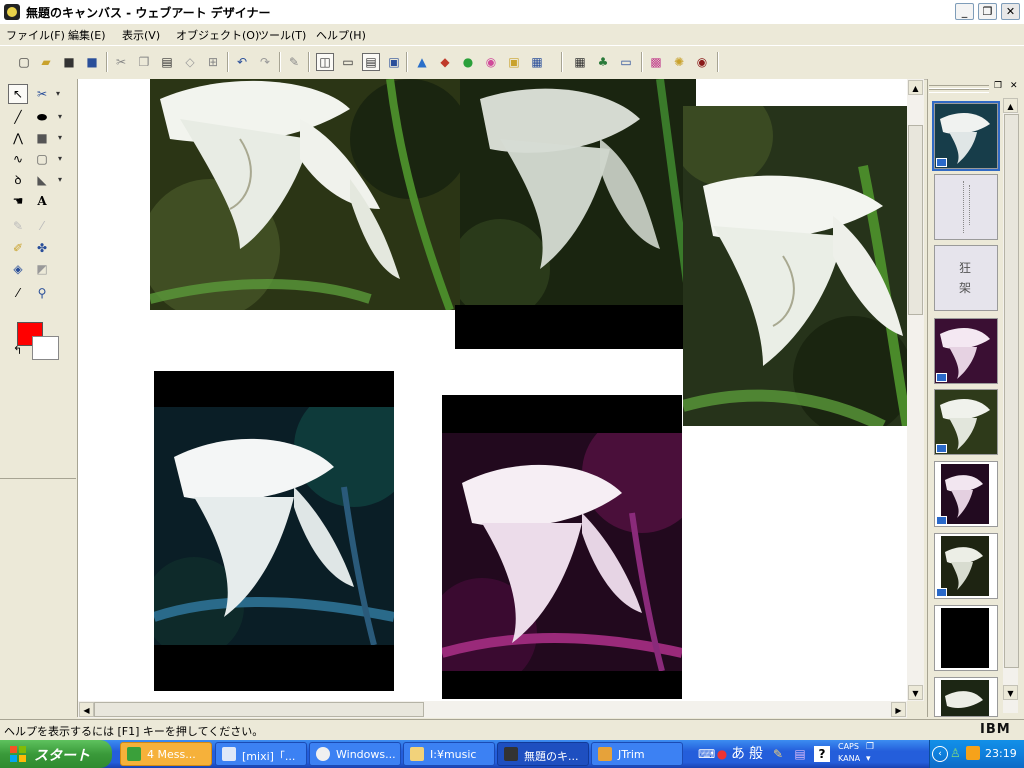  Describe the element at coordinates (371, 62) in the screenshot. I see `view-mode-3-icon: ▤` at that location.